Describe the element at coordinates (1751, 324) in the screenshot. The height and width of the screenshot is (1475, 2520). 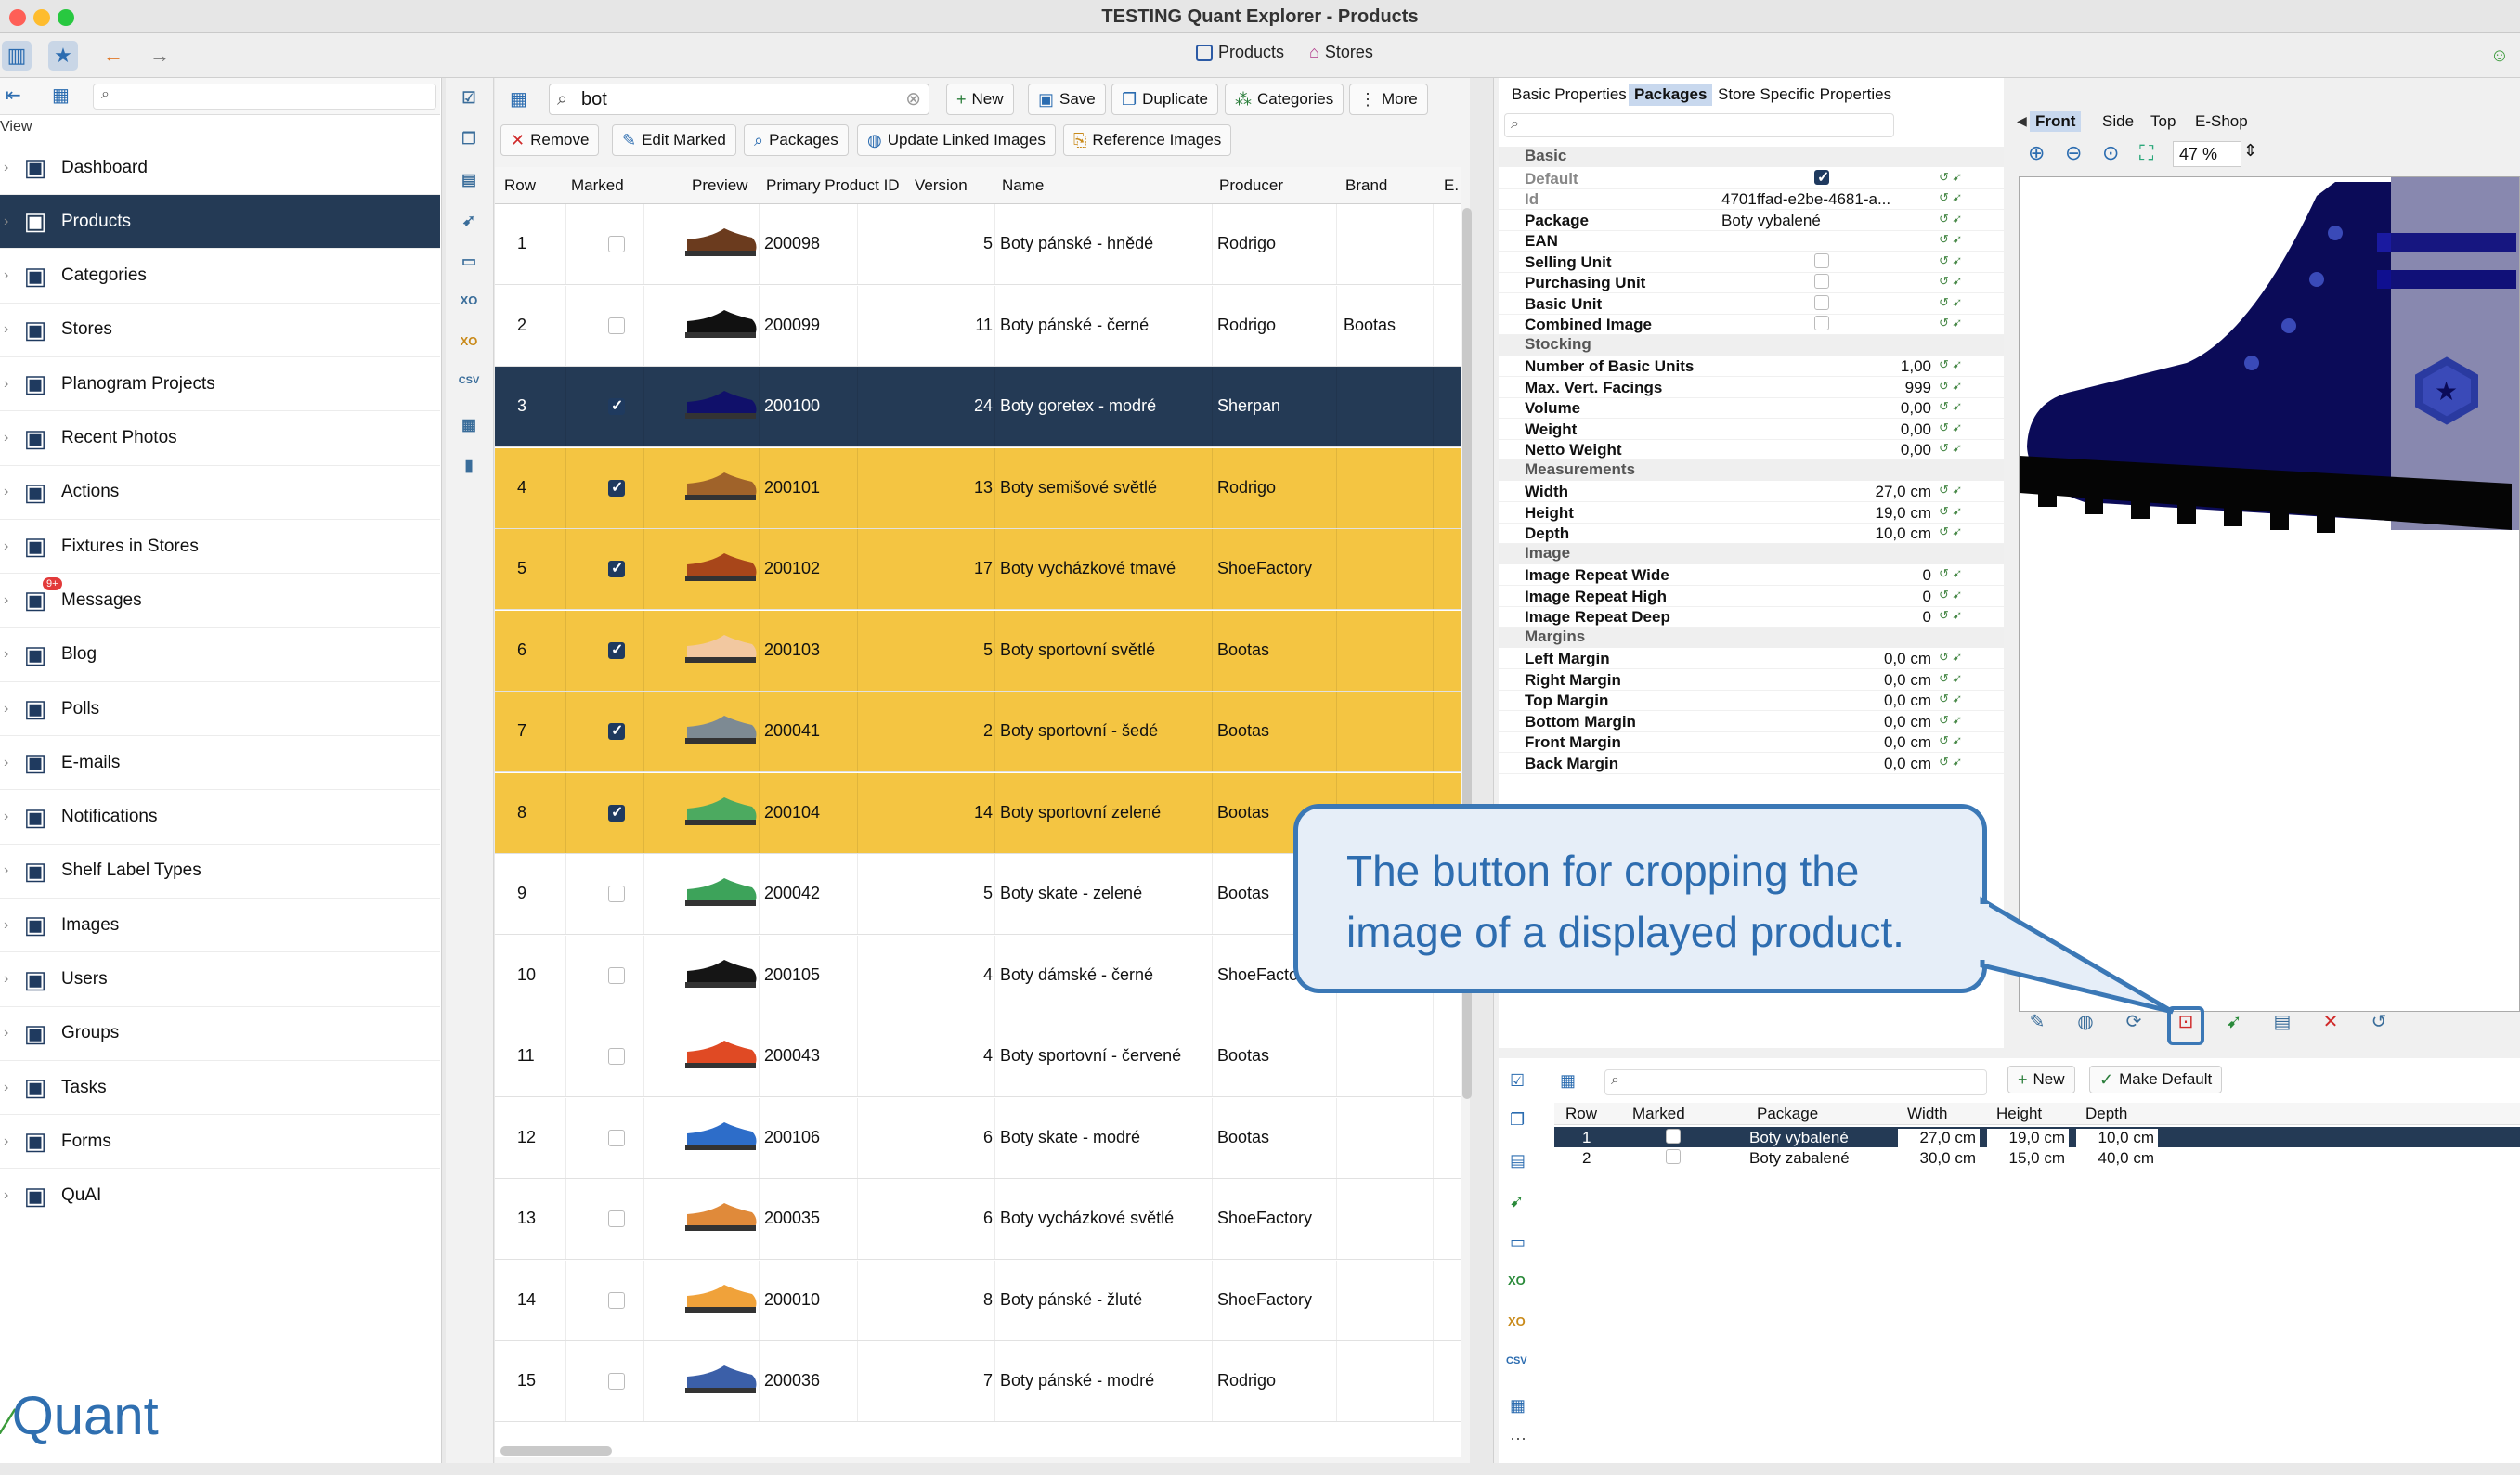
I see `property-row: Combined Image ↺ ➹` at that location.